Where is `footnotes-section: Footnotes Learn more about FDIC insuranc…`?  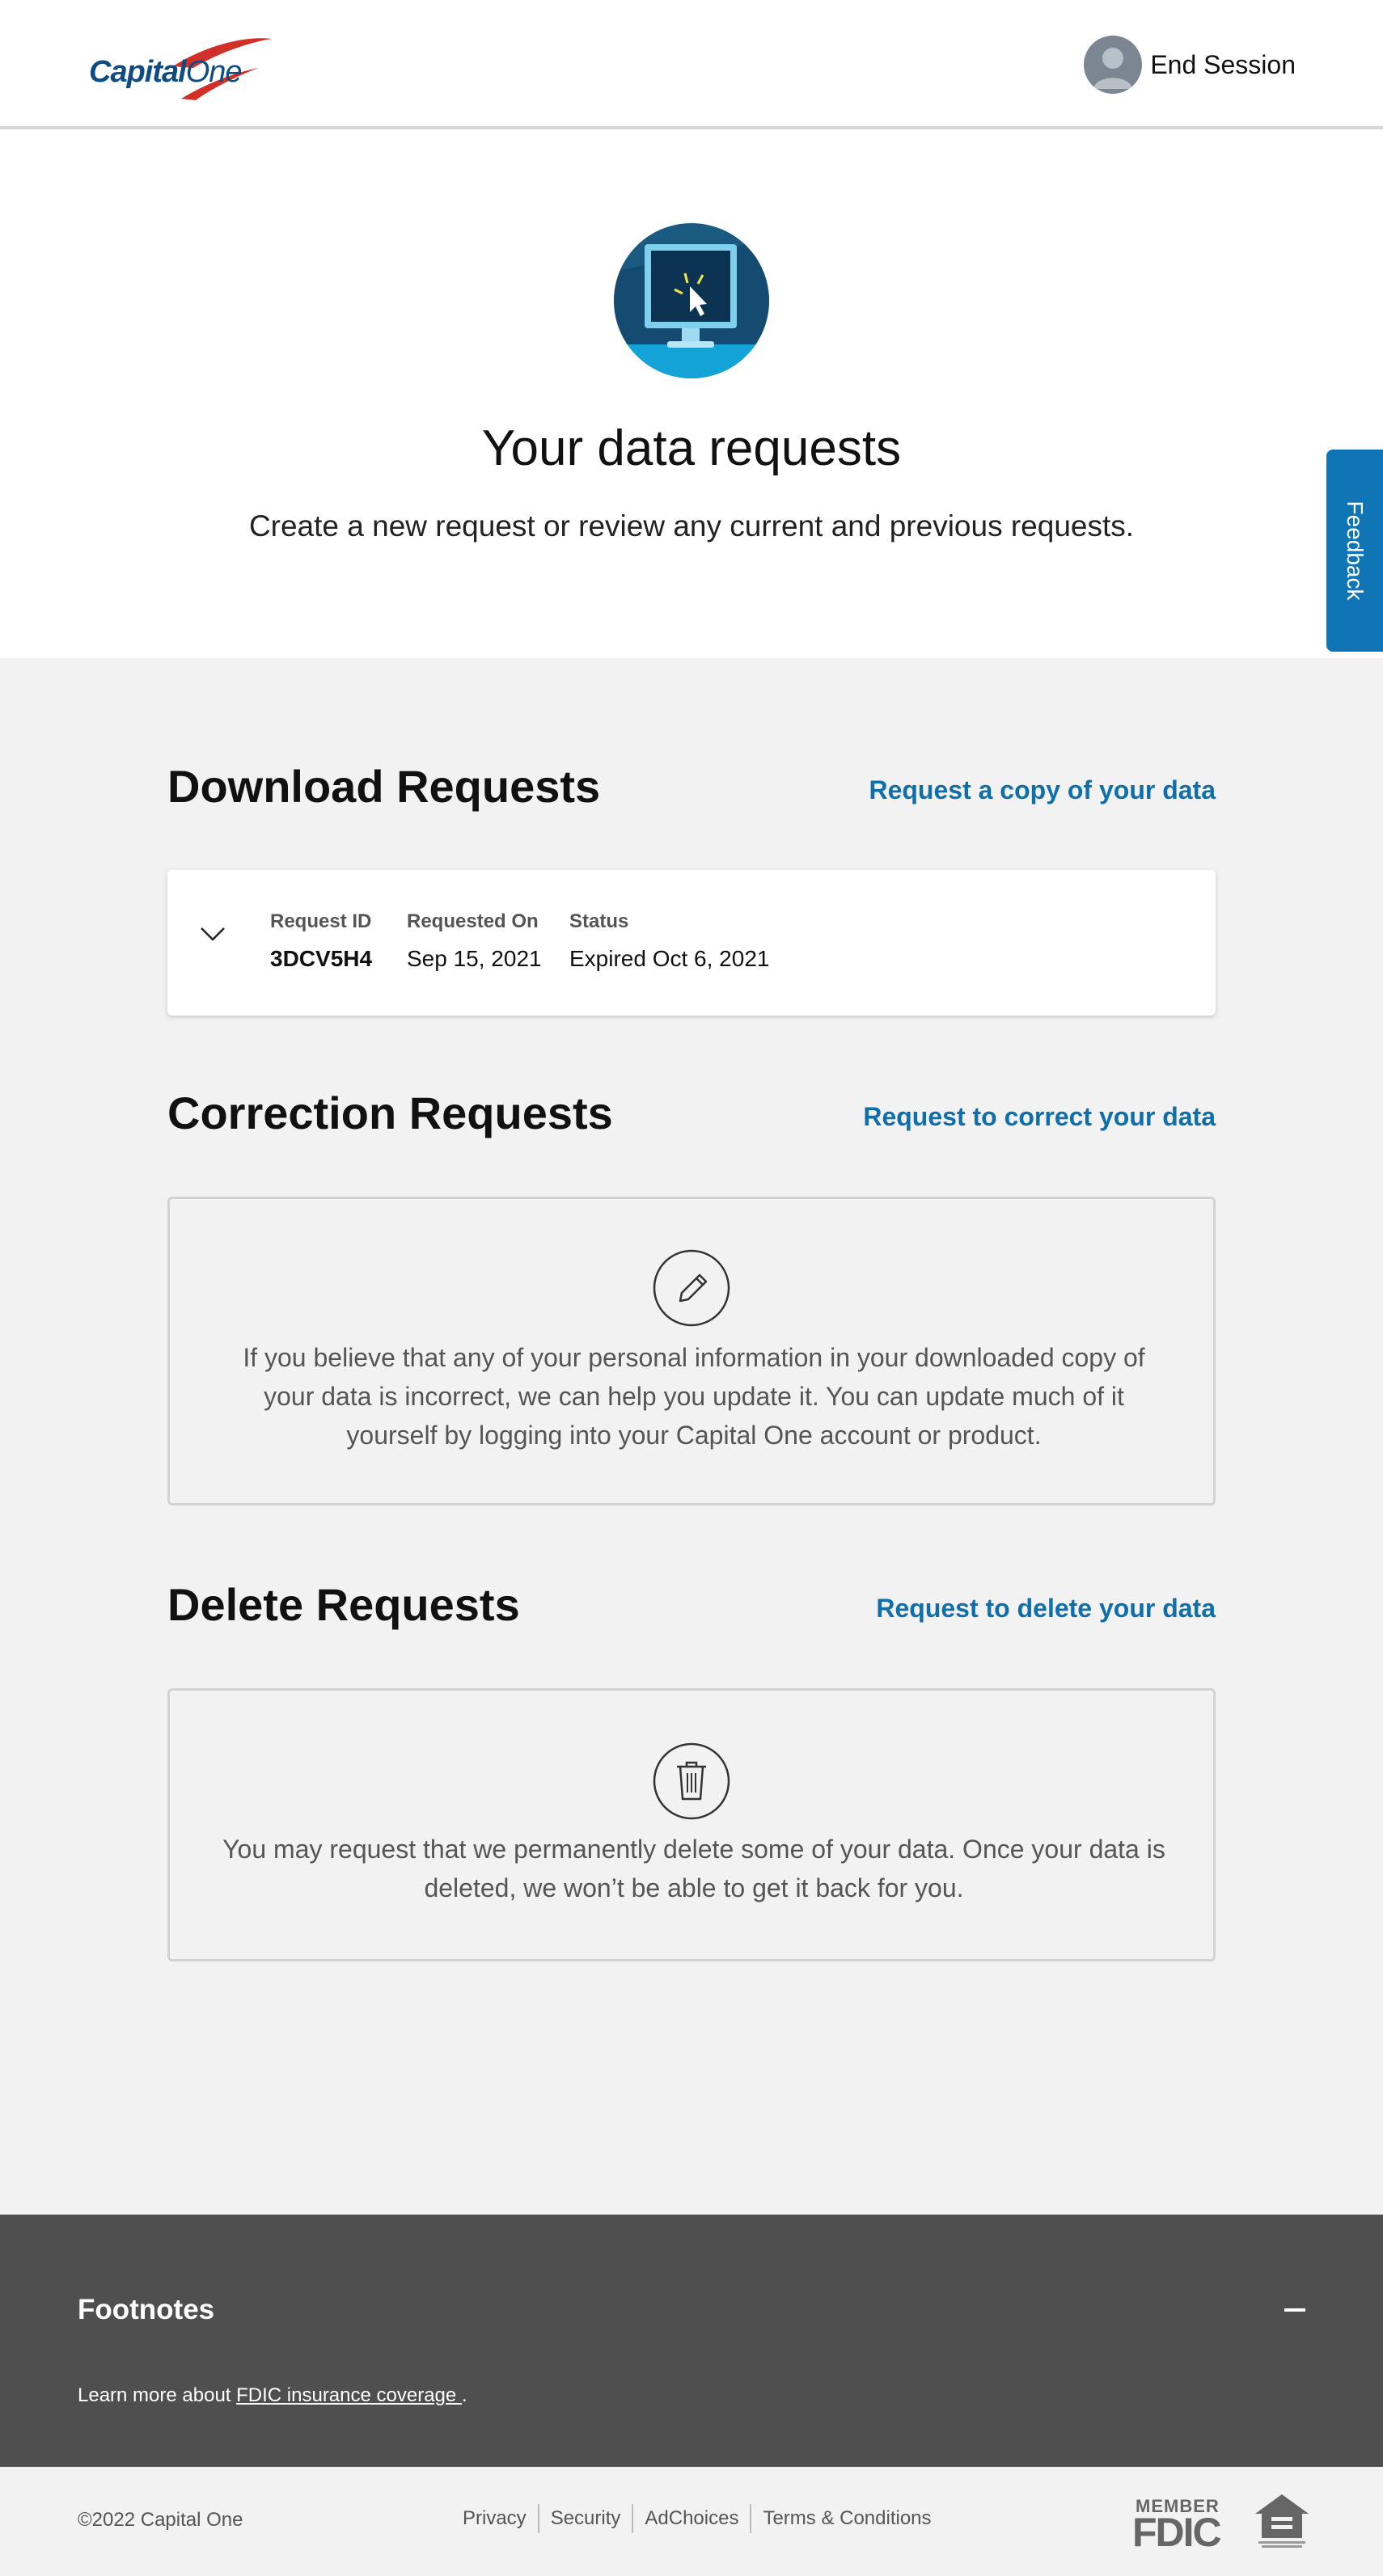
footnotes-section: Footnotes Learn more about FDIC insuranc… is located at coordinates (691, 2341).